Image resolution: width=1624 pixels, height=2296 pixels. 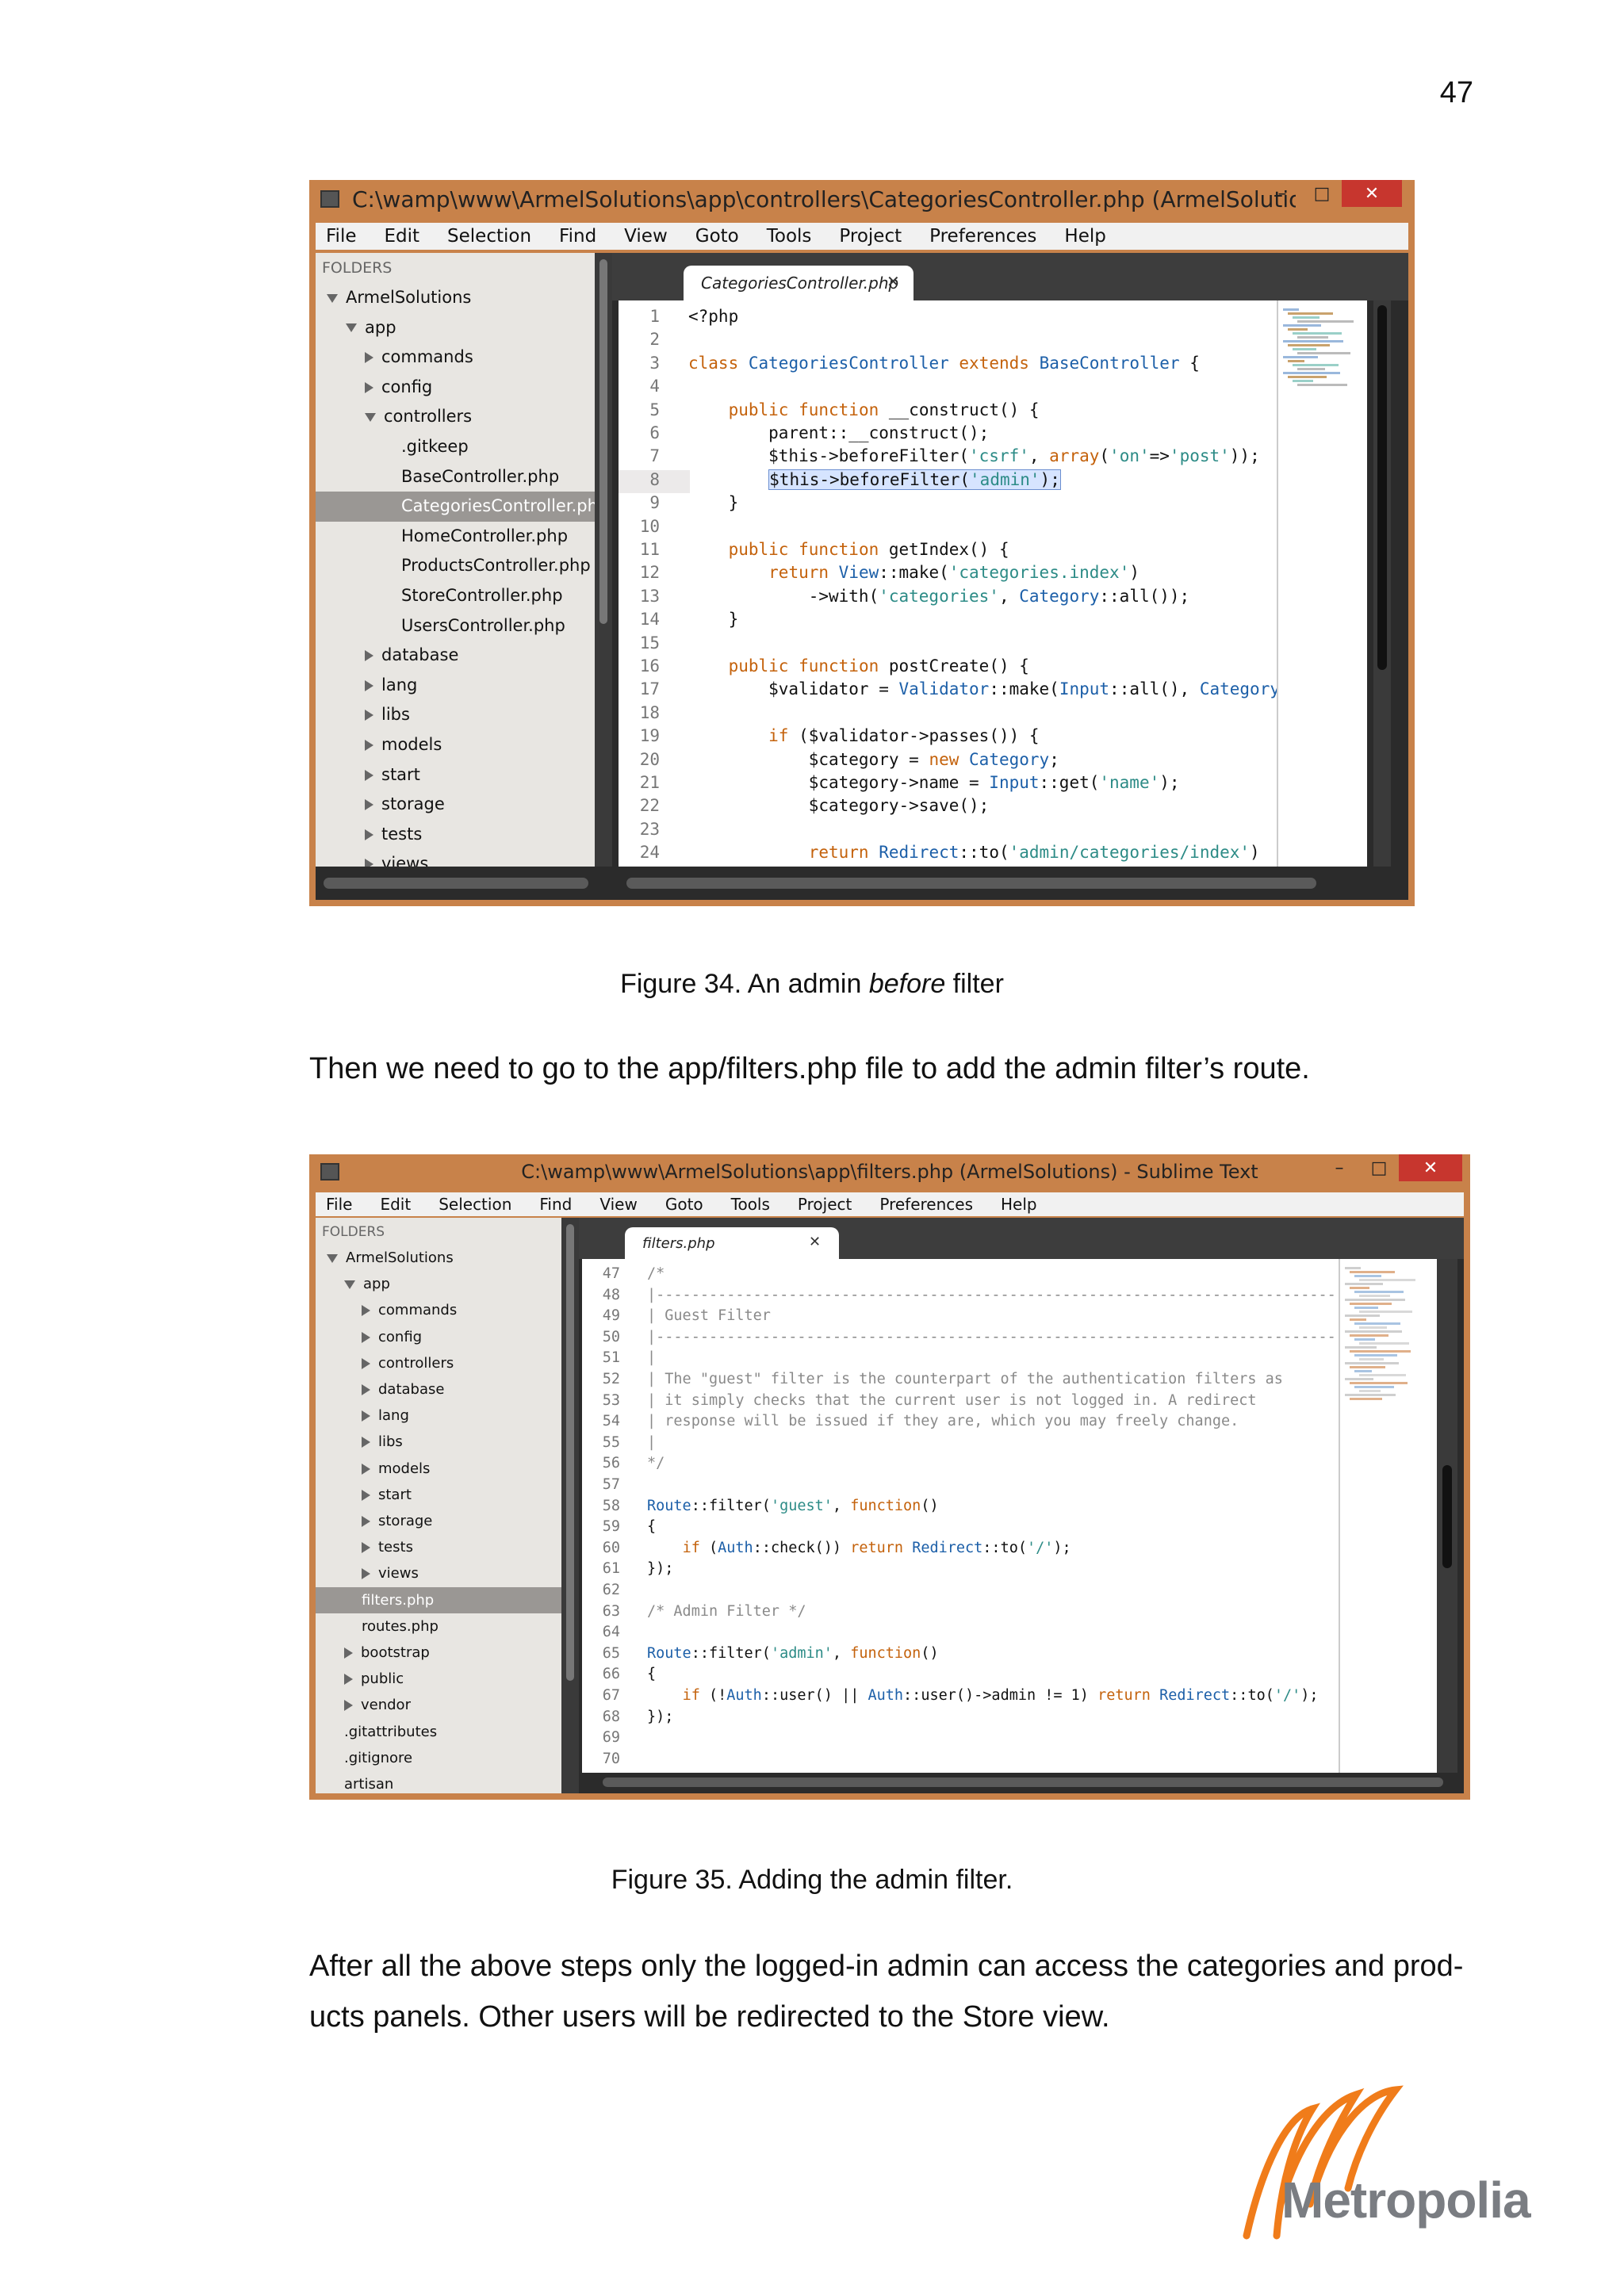 I want to click on sidebar-item: views, so click(x=438, y=1573).